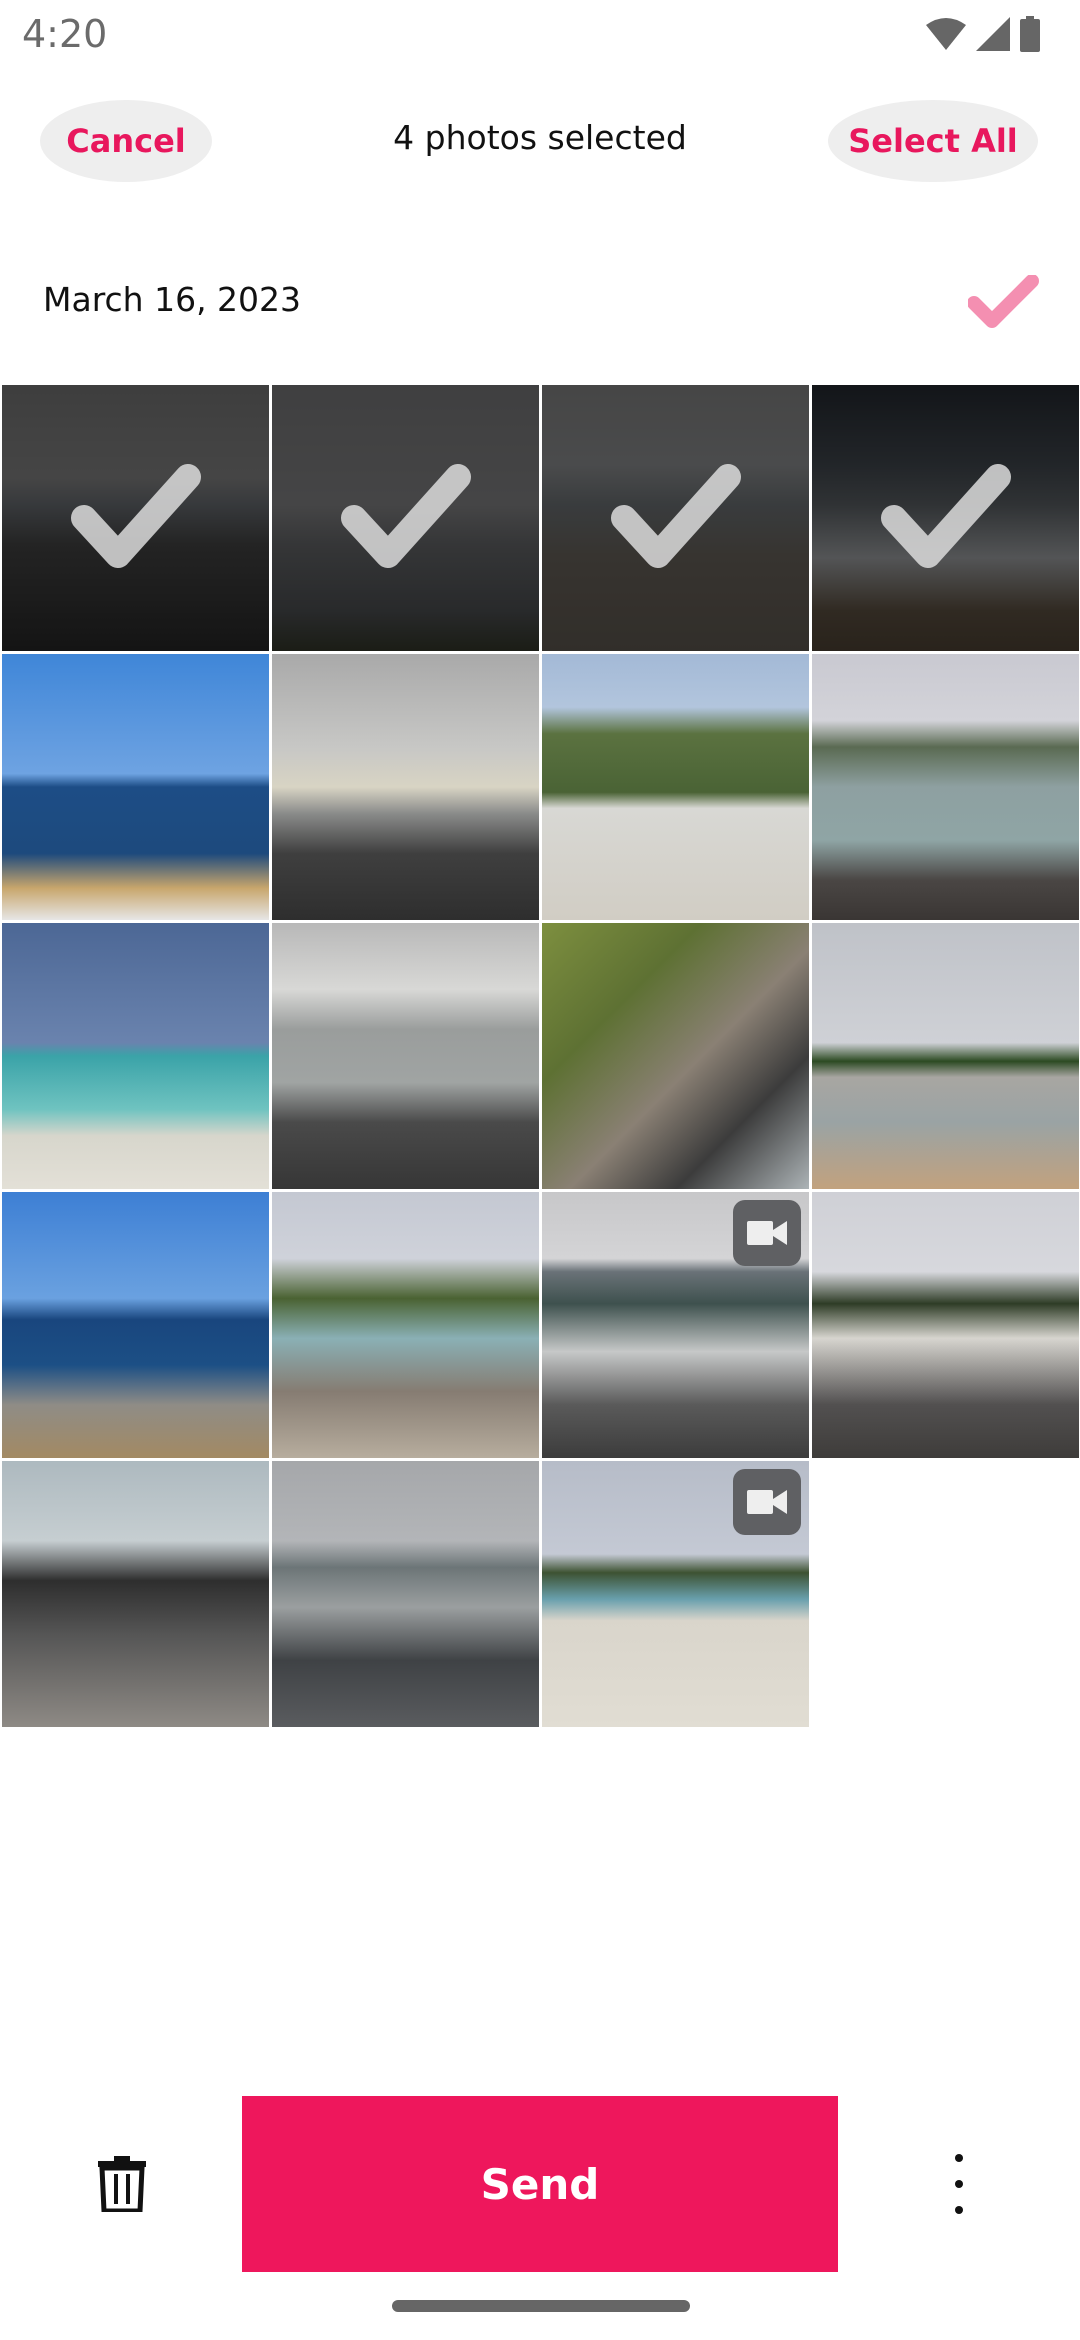  Describe the element at coordinates (541, 2306) in the screenshot. I see `gesture-nav-handle` at that location.